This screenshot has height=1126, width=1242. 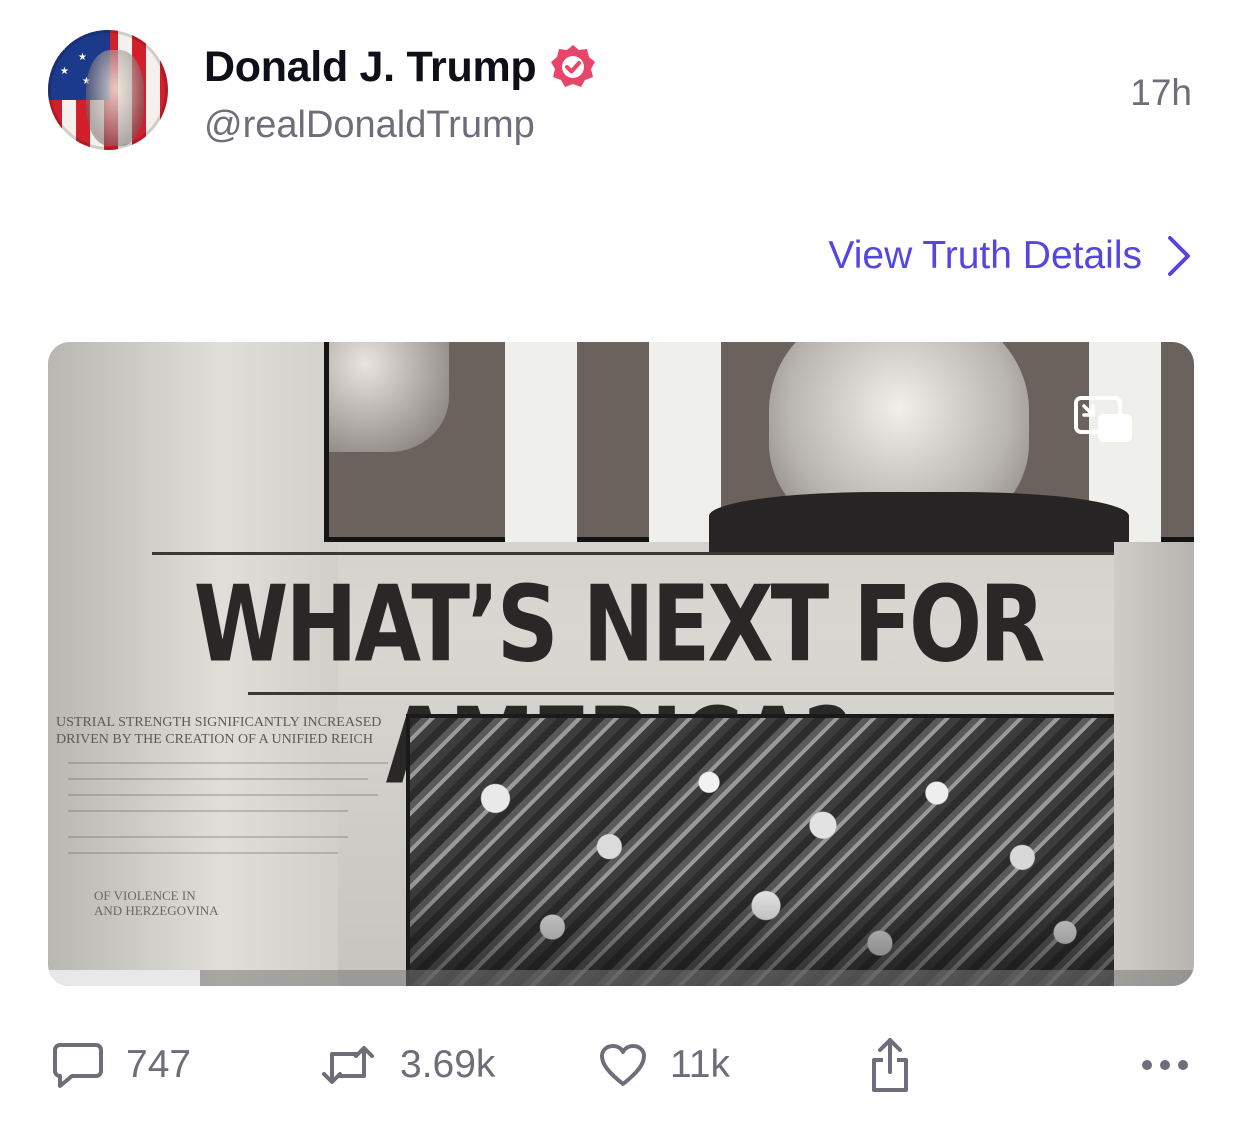 What do you see at coordinates (370, 67) in the screenshot?
I see `display-name: Donald J. Trump` at bounding box center [370, 67].